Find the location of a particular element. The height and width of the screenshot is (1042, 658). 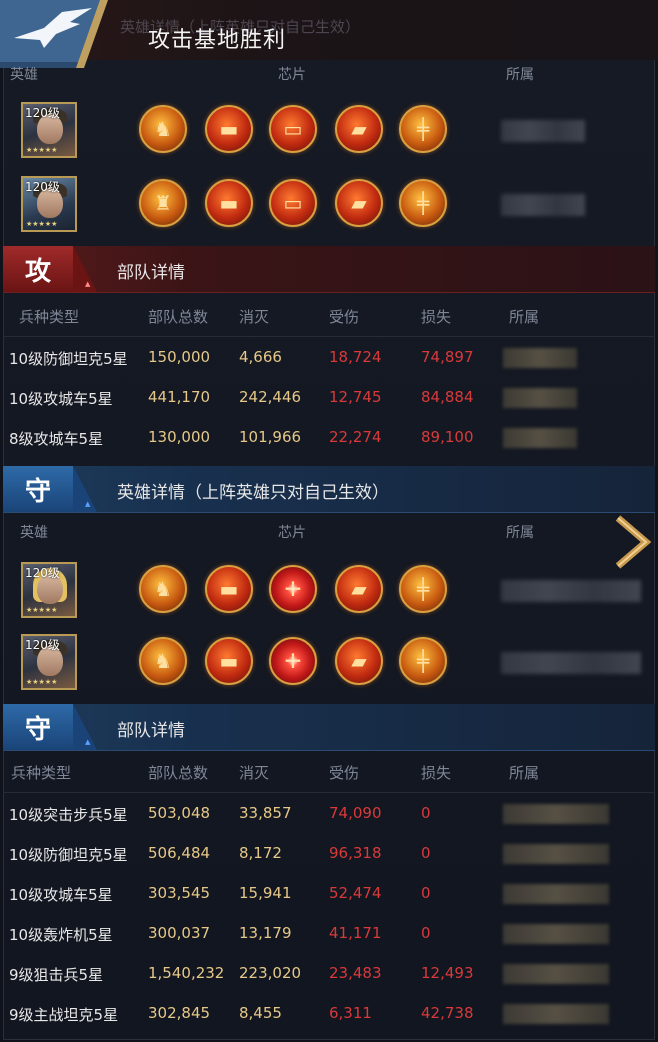

defense-troops-banner: 守 ▲ 部队详情 is located at coordinates (329, 727).